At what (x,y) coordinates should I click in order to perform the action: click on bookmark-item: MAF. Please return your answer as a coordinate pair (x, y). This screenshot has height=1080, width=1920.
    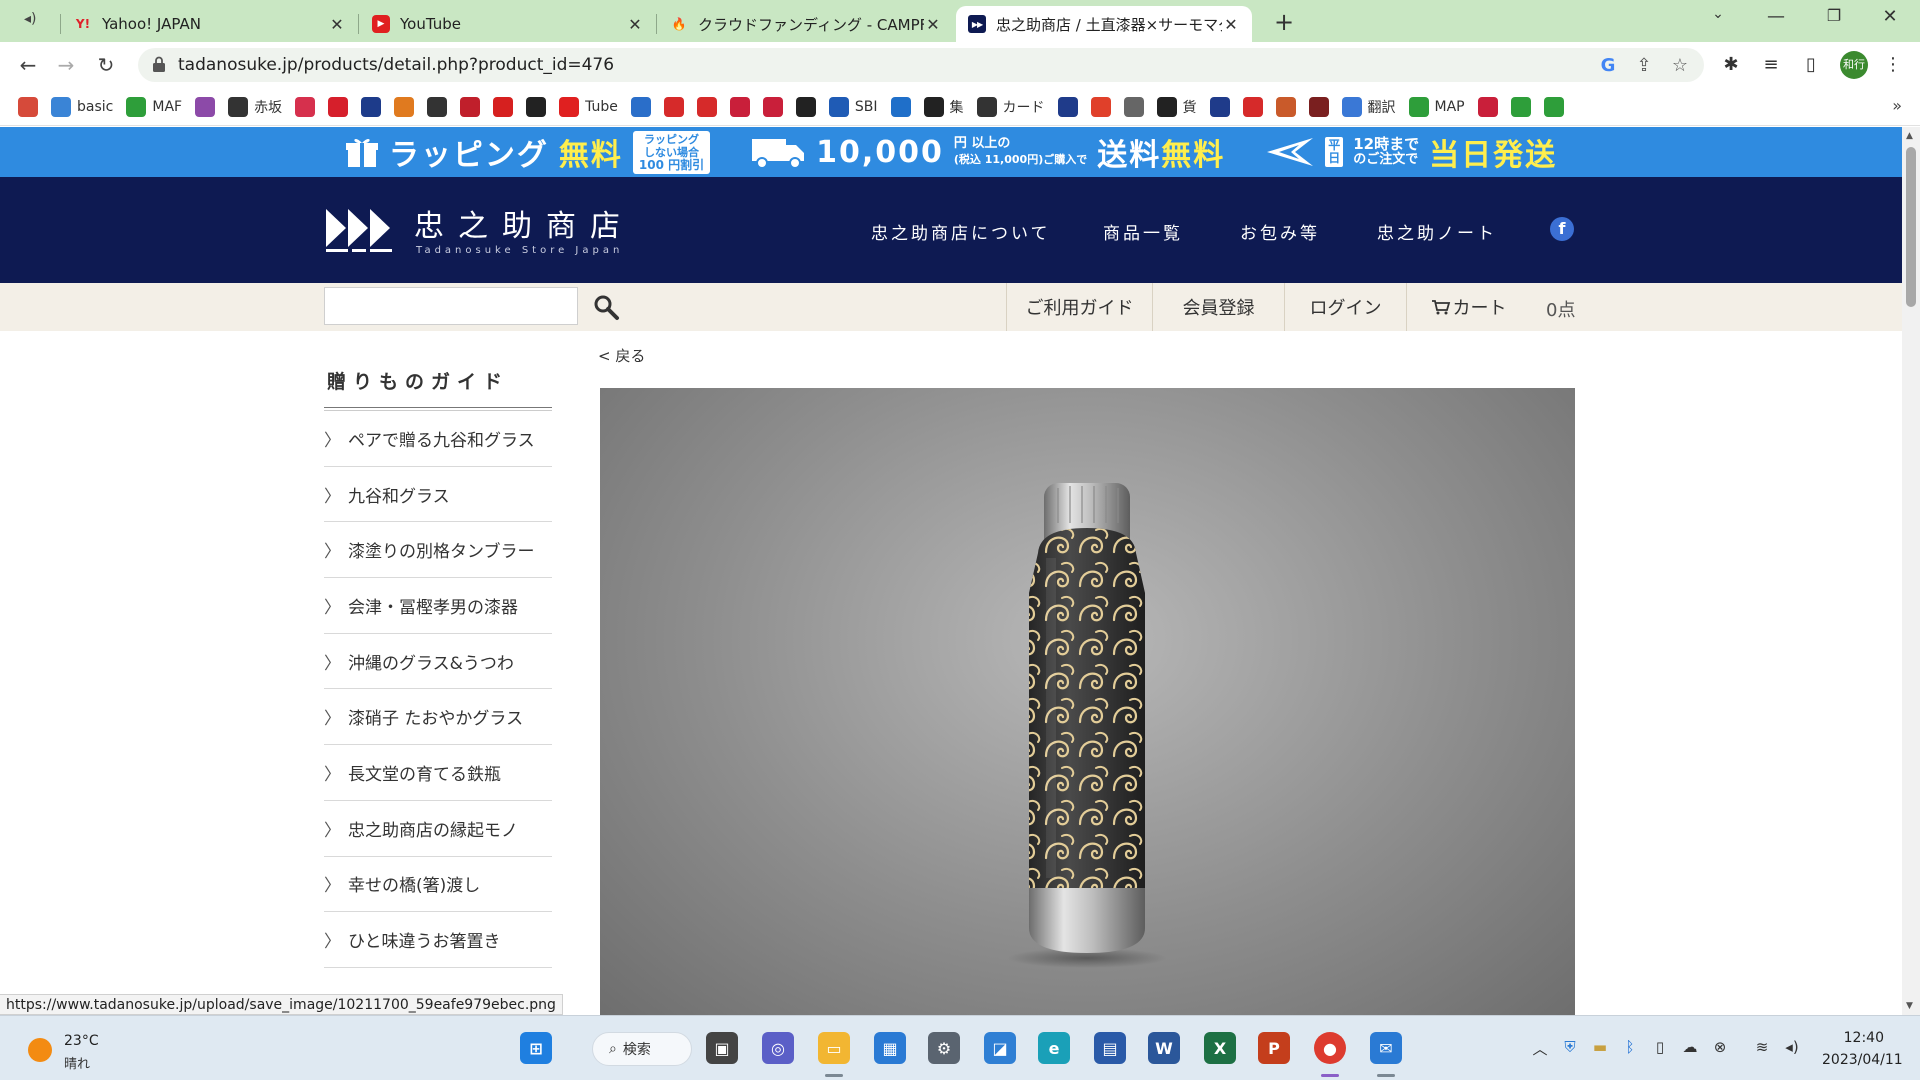
    Looking at the image, I should click on (154, 106).